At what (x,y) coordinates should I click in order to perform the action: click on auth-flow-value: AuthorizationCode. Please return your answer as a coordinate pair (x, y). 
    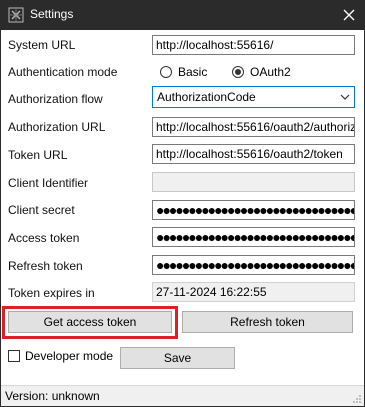
    Looking at the image, I should click on (206, 97).